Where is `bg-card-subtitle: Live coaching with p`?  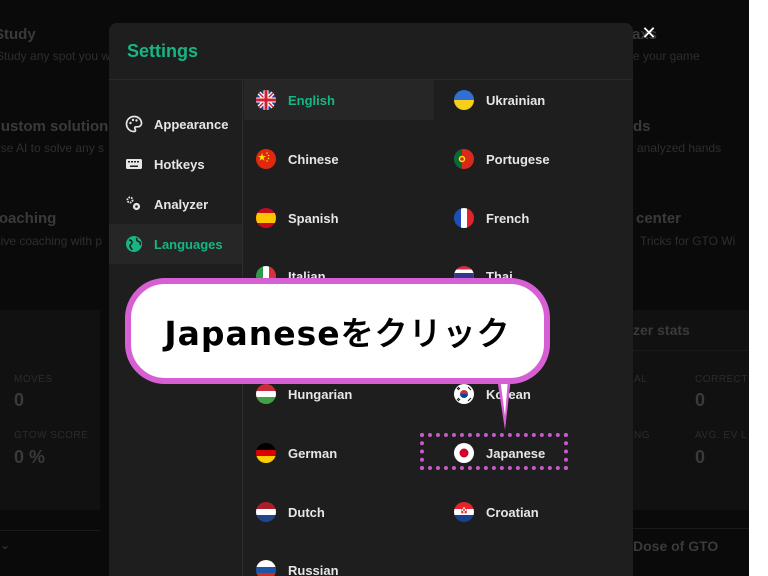 bg-card-subtitle: Live coaching with p is located at coordinates (51, 241).